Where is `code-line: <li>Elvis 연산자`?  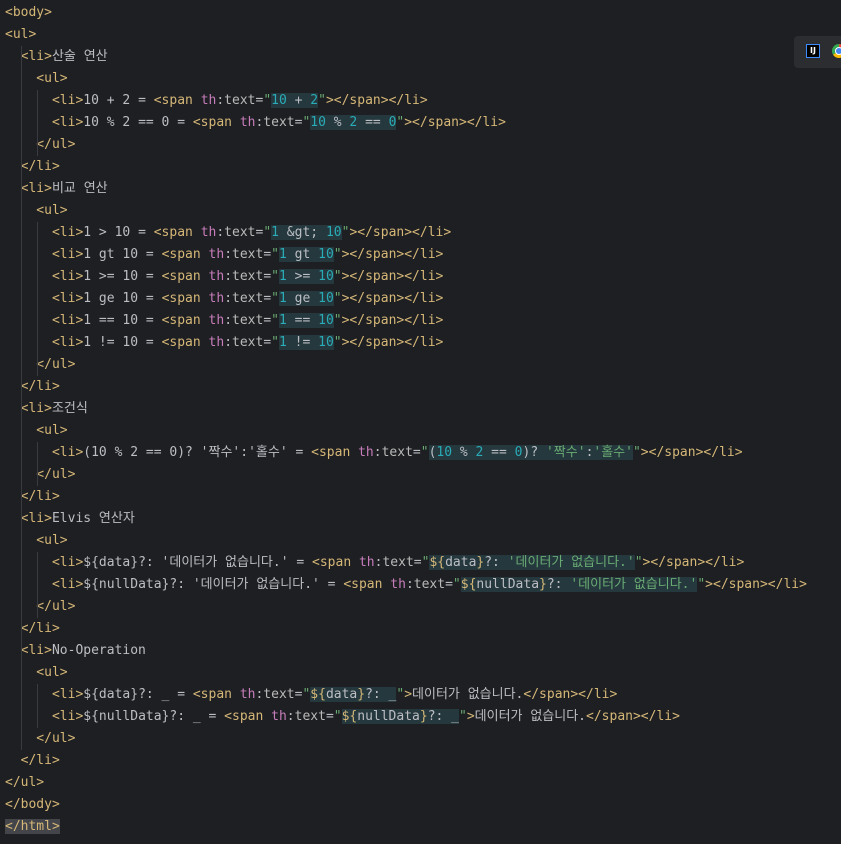
code-line: <li>Elvis 연산자 is located at coordinates (70, 519).